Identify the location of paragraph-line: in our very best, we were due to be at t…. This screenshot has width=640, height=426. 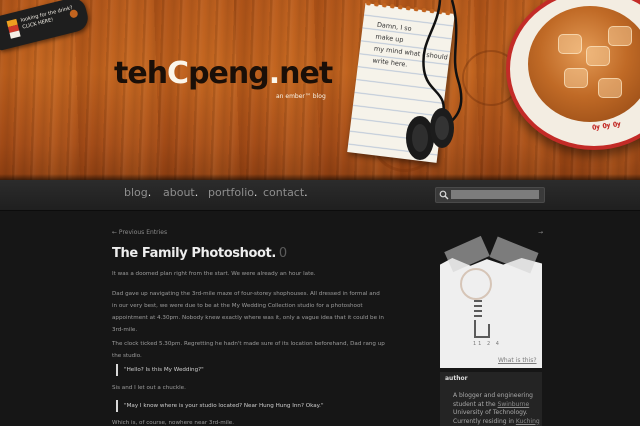
(237, 306).